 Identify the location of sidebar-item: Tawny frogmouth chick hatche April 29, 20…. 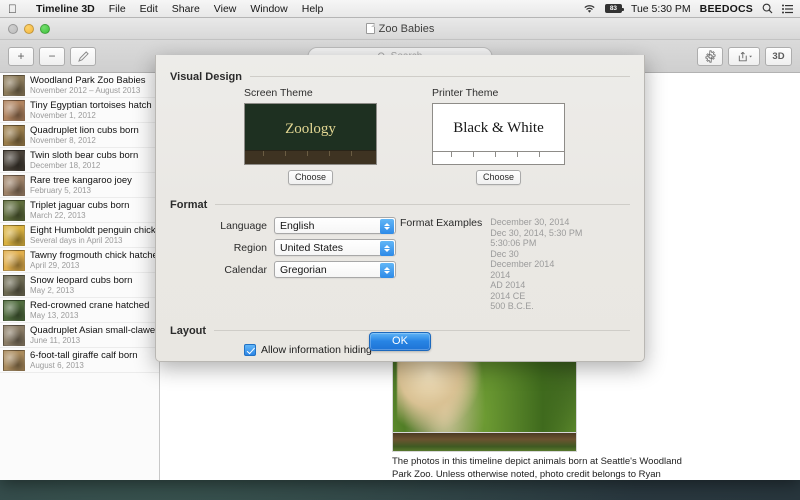
(79, 260).